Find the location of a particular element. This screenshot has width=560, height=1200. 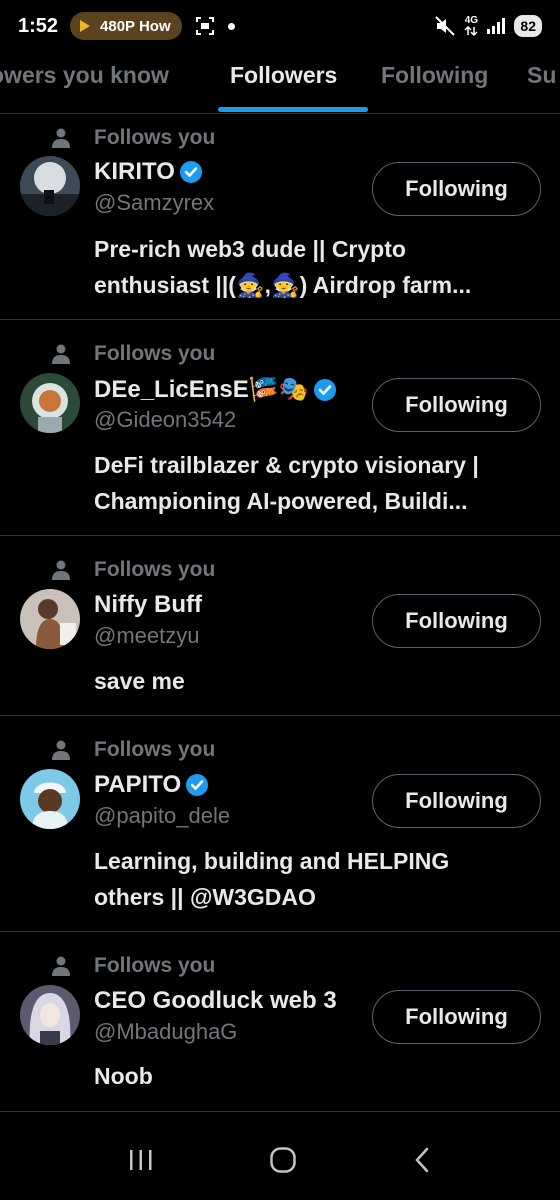

display-name: Niffy Buff is located at coordinates (148, 605).